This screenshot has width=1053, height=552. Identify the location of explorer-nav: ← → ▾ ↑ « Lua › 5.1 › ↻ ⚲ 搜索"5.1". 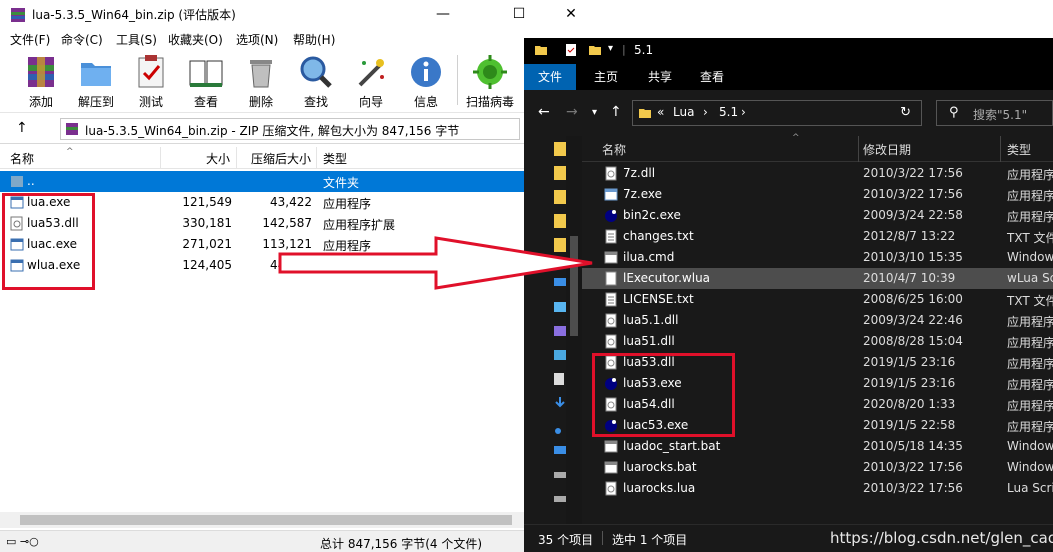
(788, 113).